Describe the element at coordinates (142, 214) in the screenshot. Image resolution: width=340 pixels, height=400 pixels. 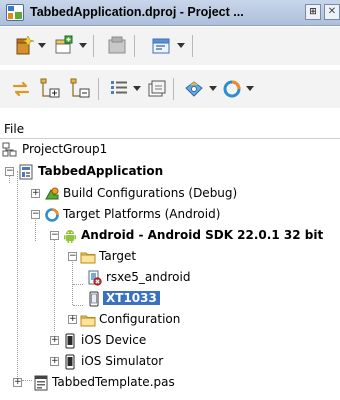
I see `tree-item-label: Target Platforms (Android)` at that location.